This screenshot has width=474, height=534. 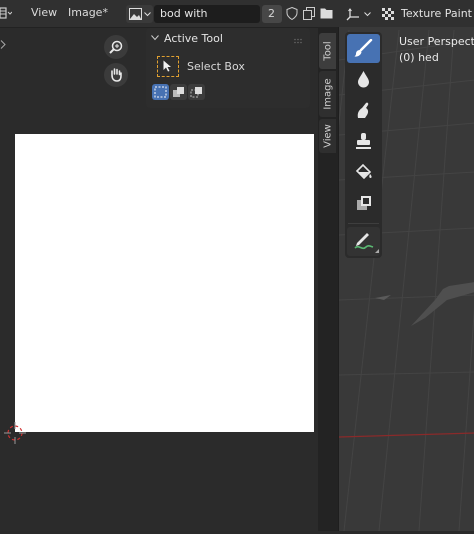 I want to click on tab-image: Image, so click(x=327, y=94).